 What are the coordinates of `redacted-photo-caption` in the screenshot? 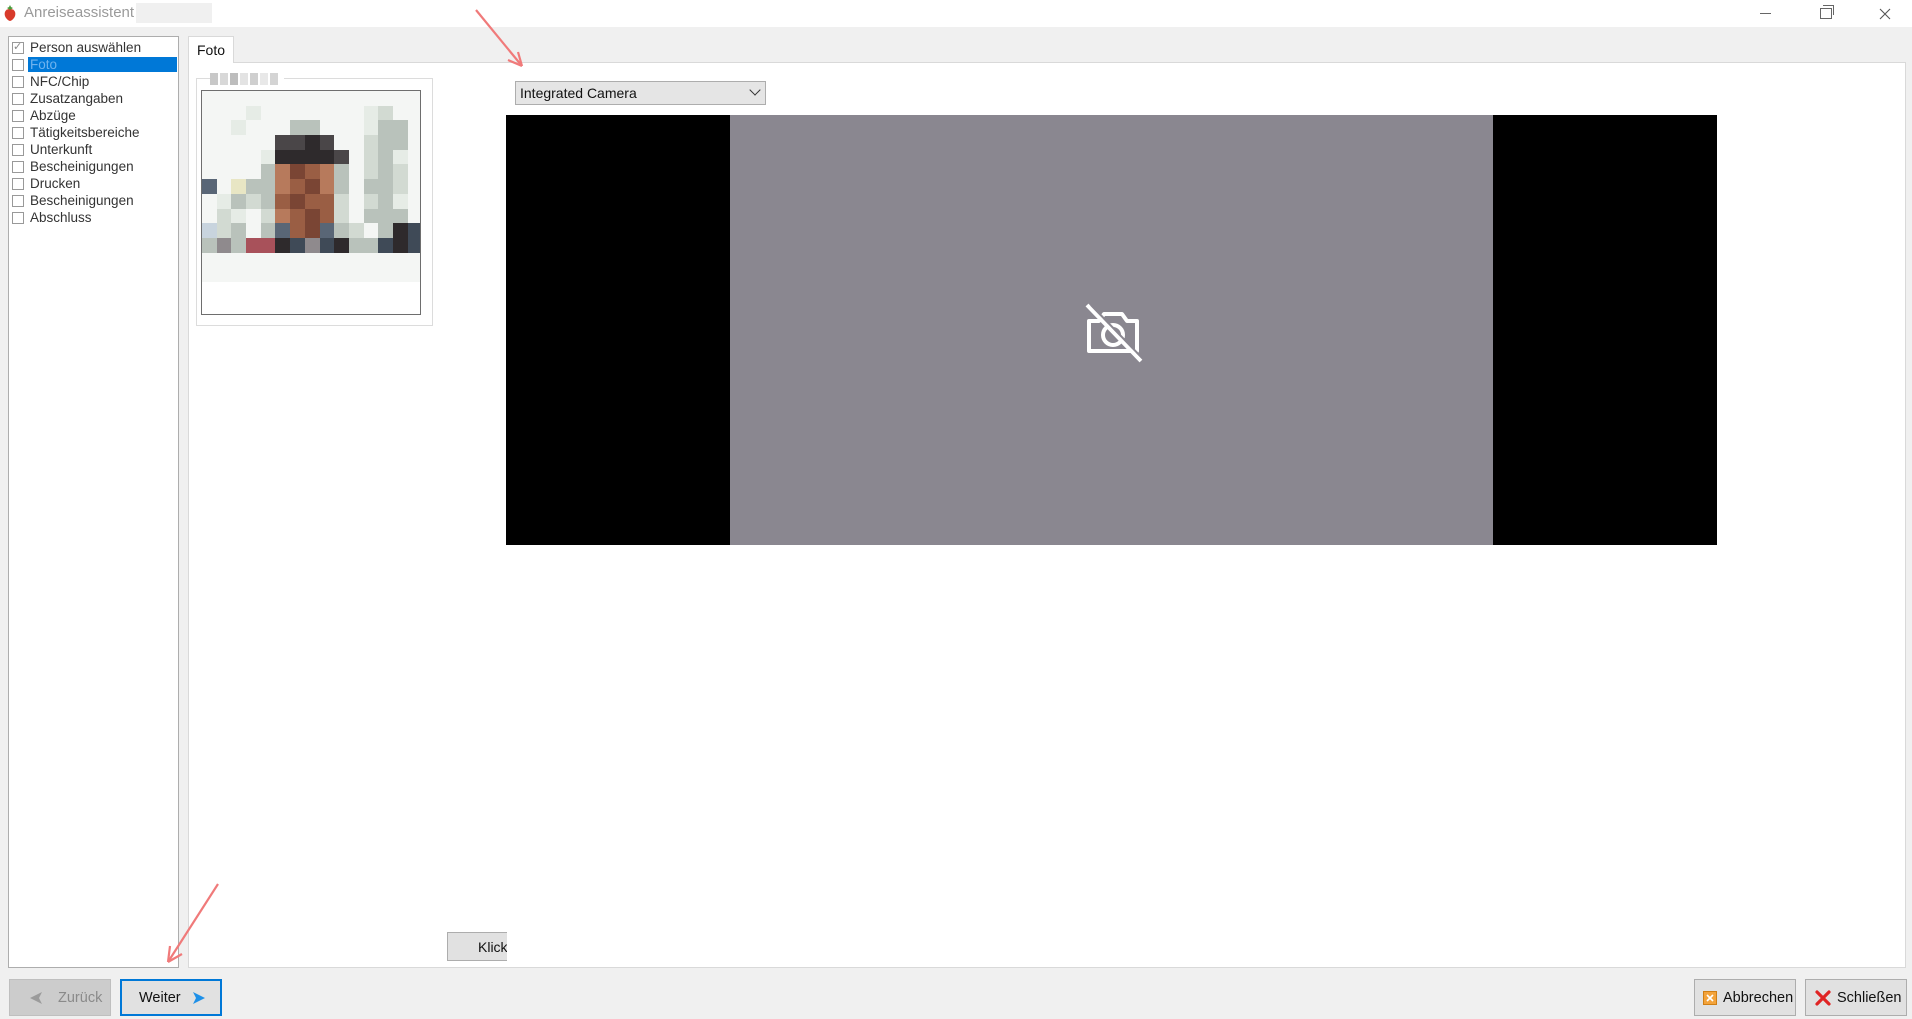 It's located at (247, 80).